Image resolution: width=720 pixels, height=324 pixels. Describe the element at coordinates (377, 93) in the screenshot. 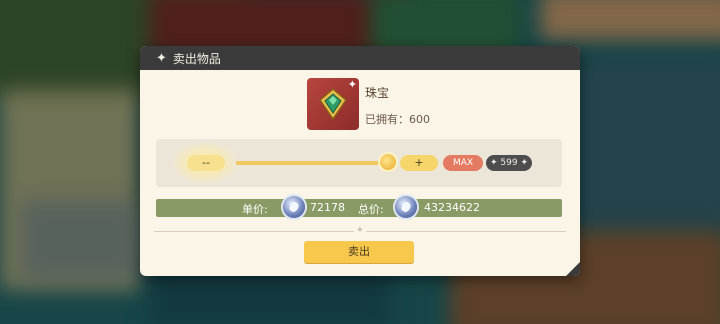

I see `item-name: 珠宝` at that location.